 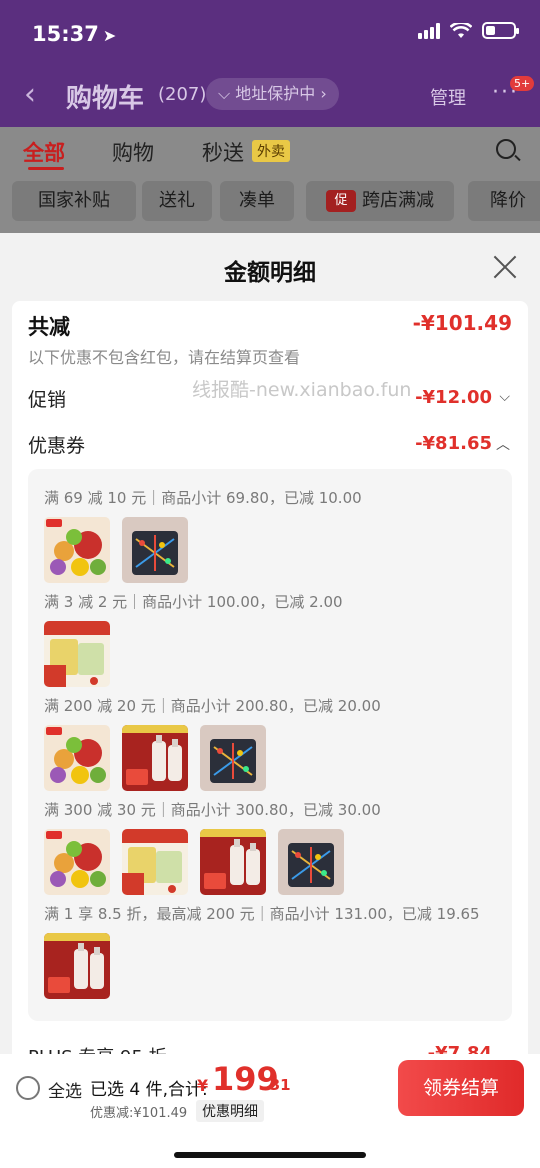 What do you see at coordinates (275, 93) in the screenshot?
I see `address-pill-label: 地址保护中` at bounding box center [275, 93].